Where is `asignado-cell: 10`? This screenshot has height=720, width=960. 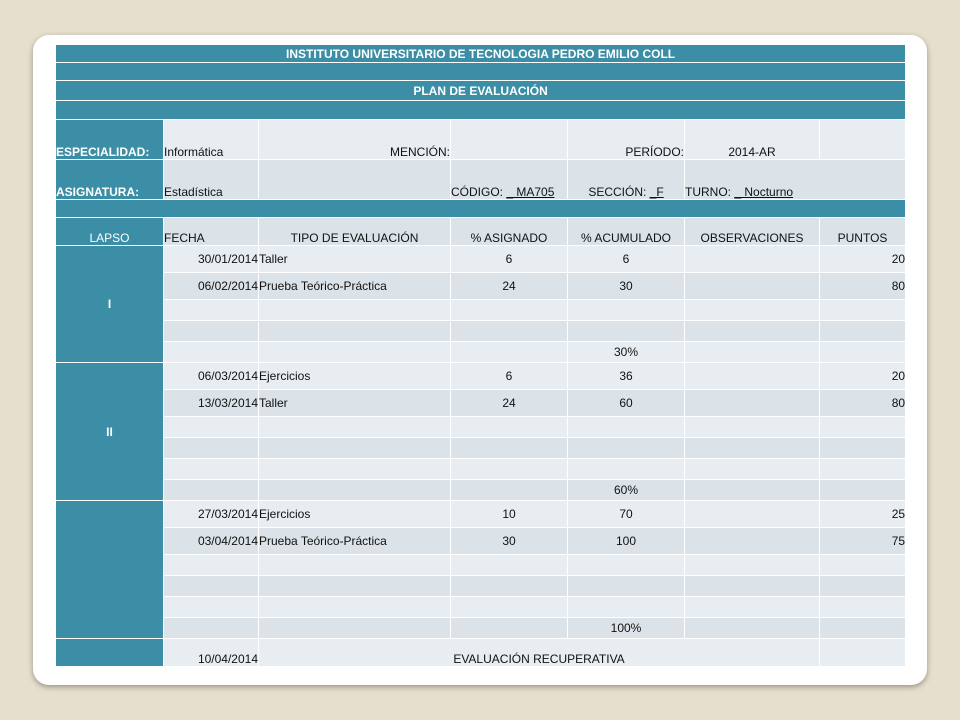 asignado-cell: 10 is located at coordinates (509, 514).